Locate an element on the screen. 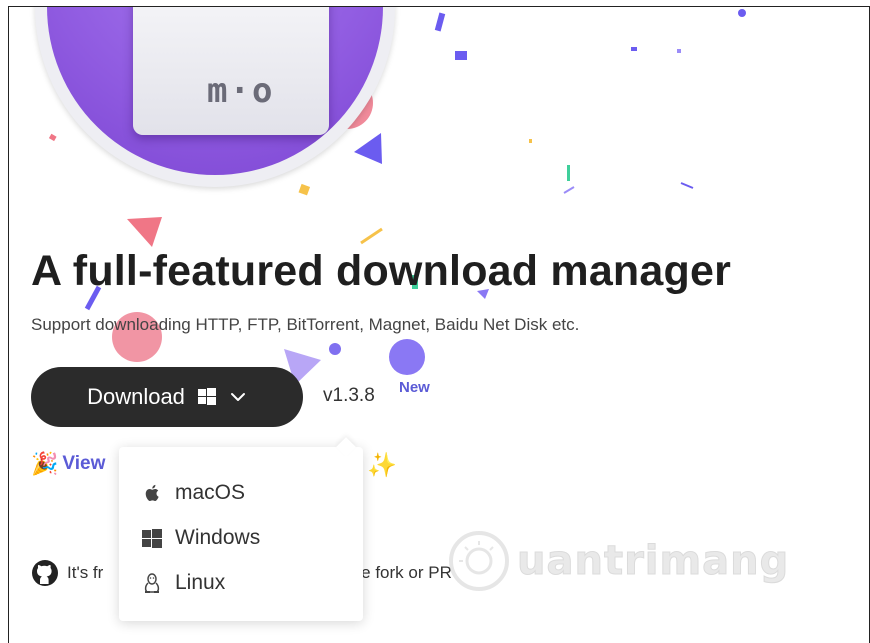 Image resolution: width=870 pixels, height=643 pixels. app-logo: m·o is located at coordinates (215, 97).